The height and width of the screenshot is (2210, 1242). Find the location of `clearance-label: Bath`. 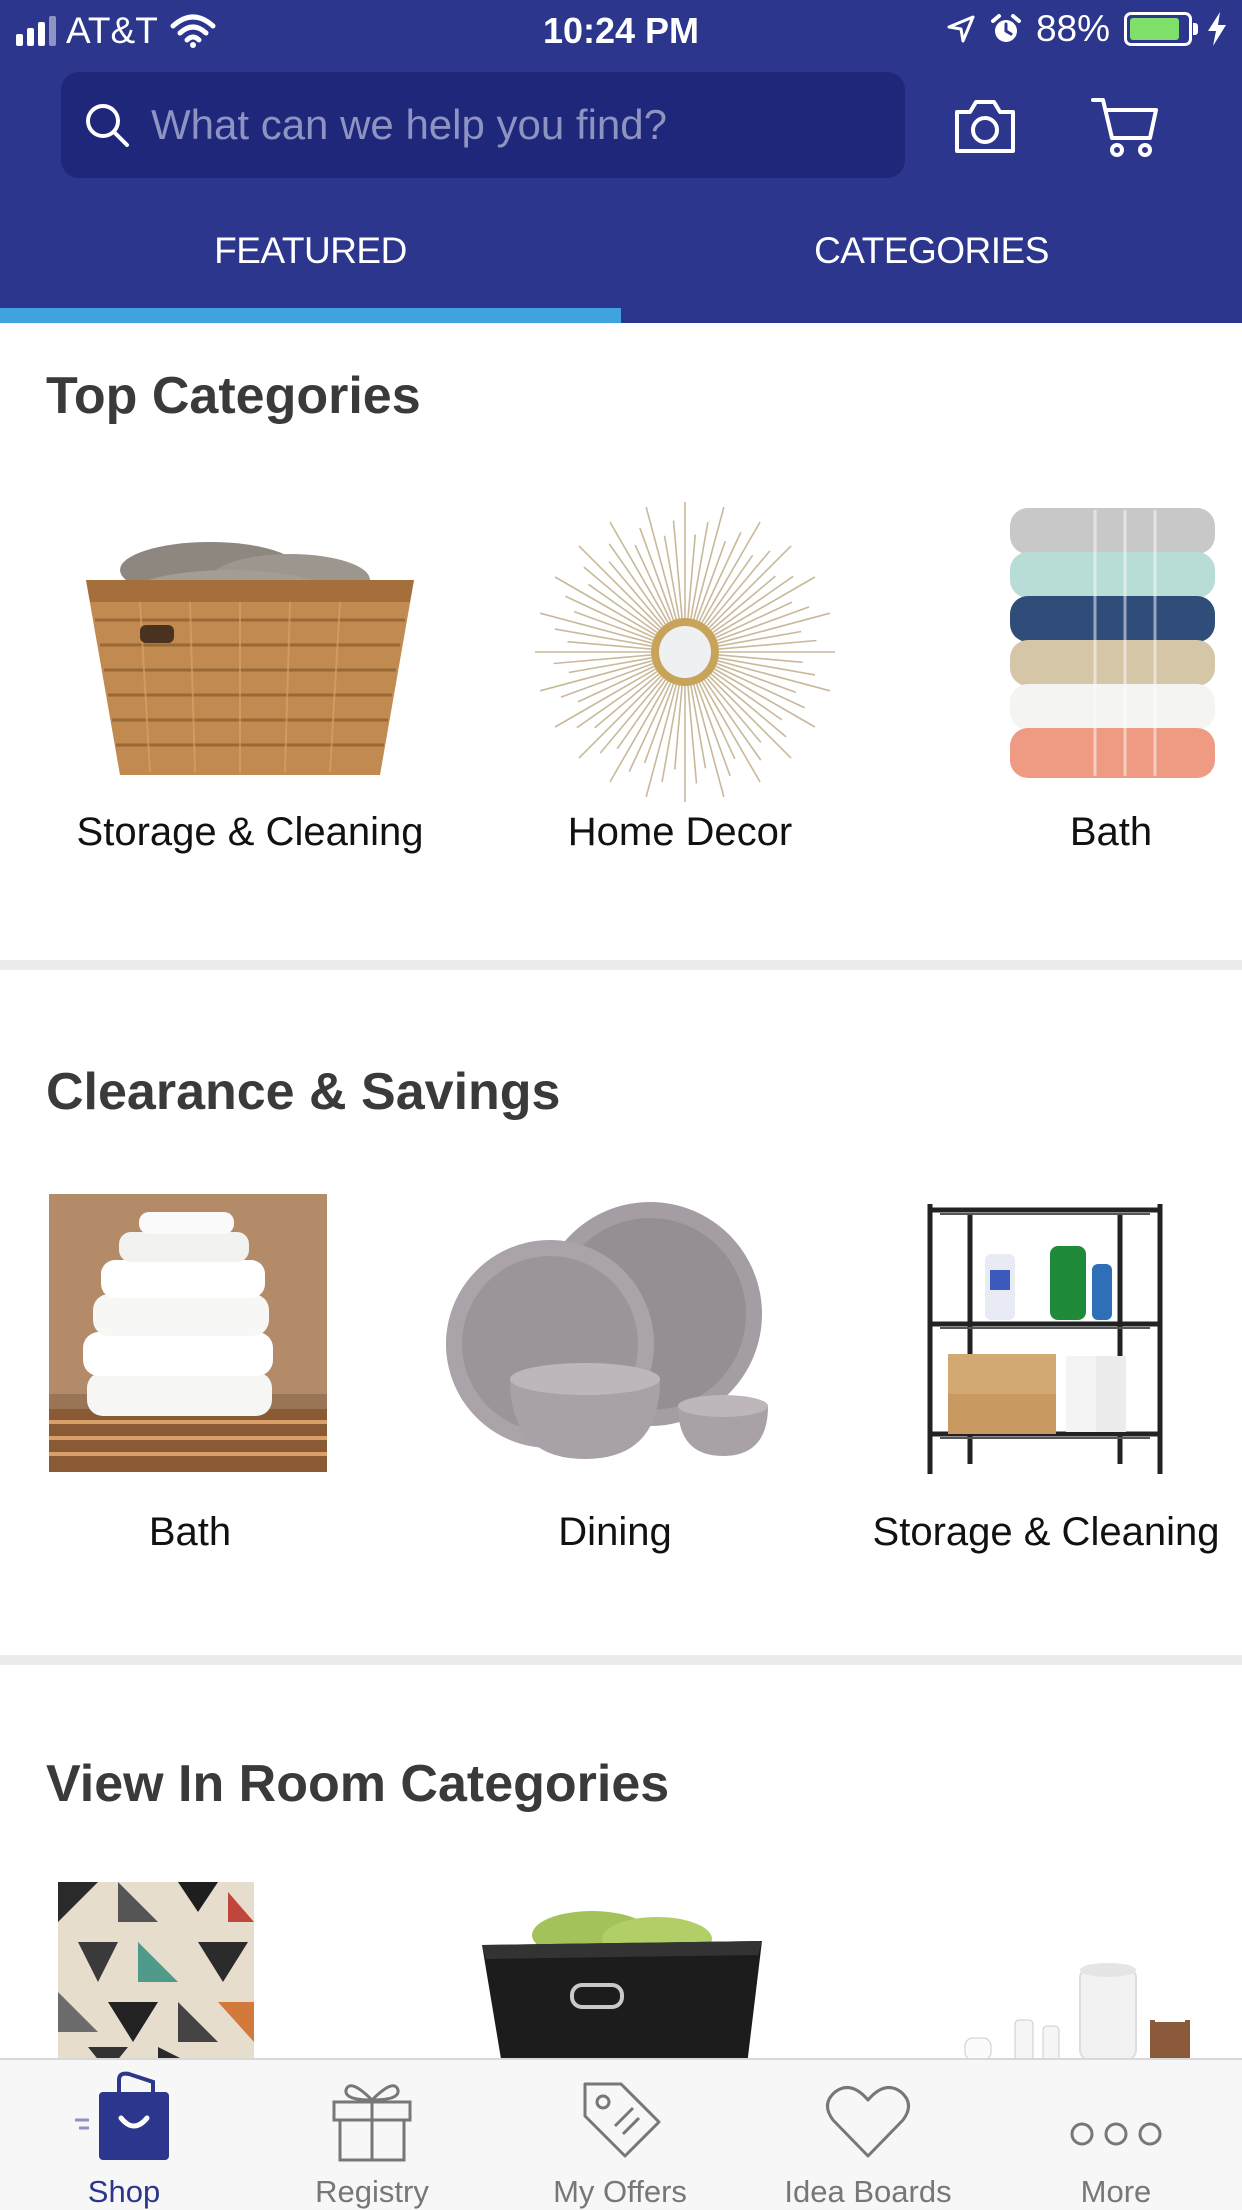

clearance-label: Bath is located at coordinates (190, 1532).